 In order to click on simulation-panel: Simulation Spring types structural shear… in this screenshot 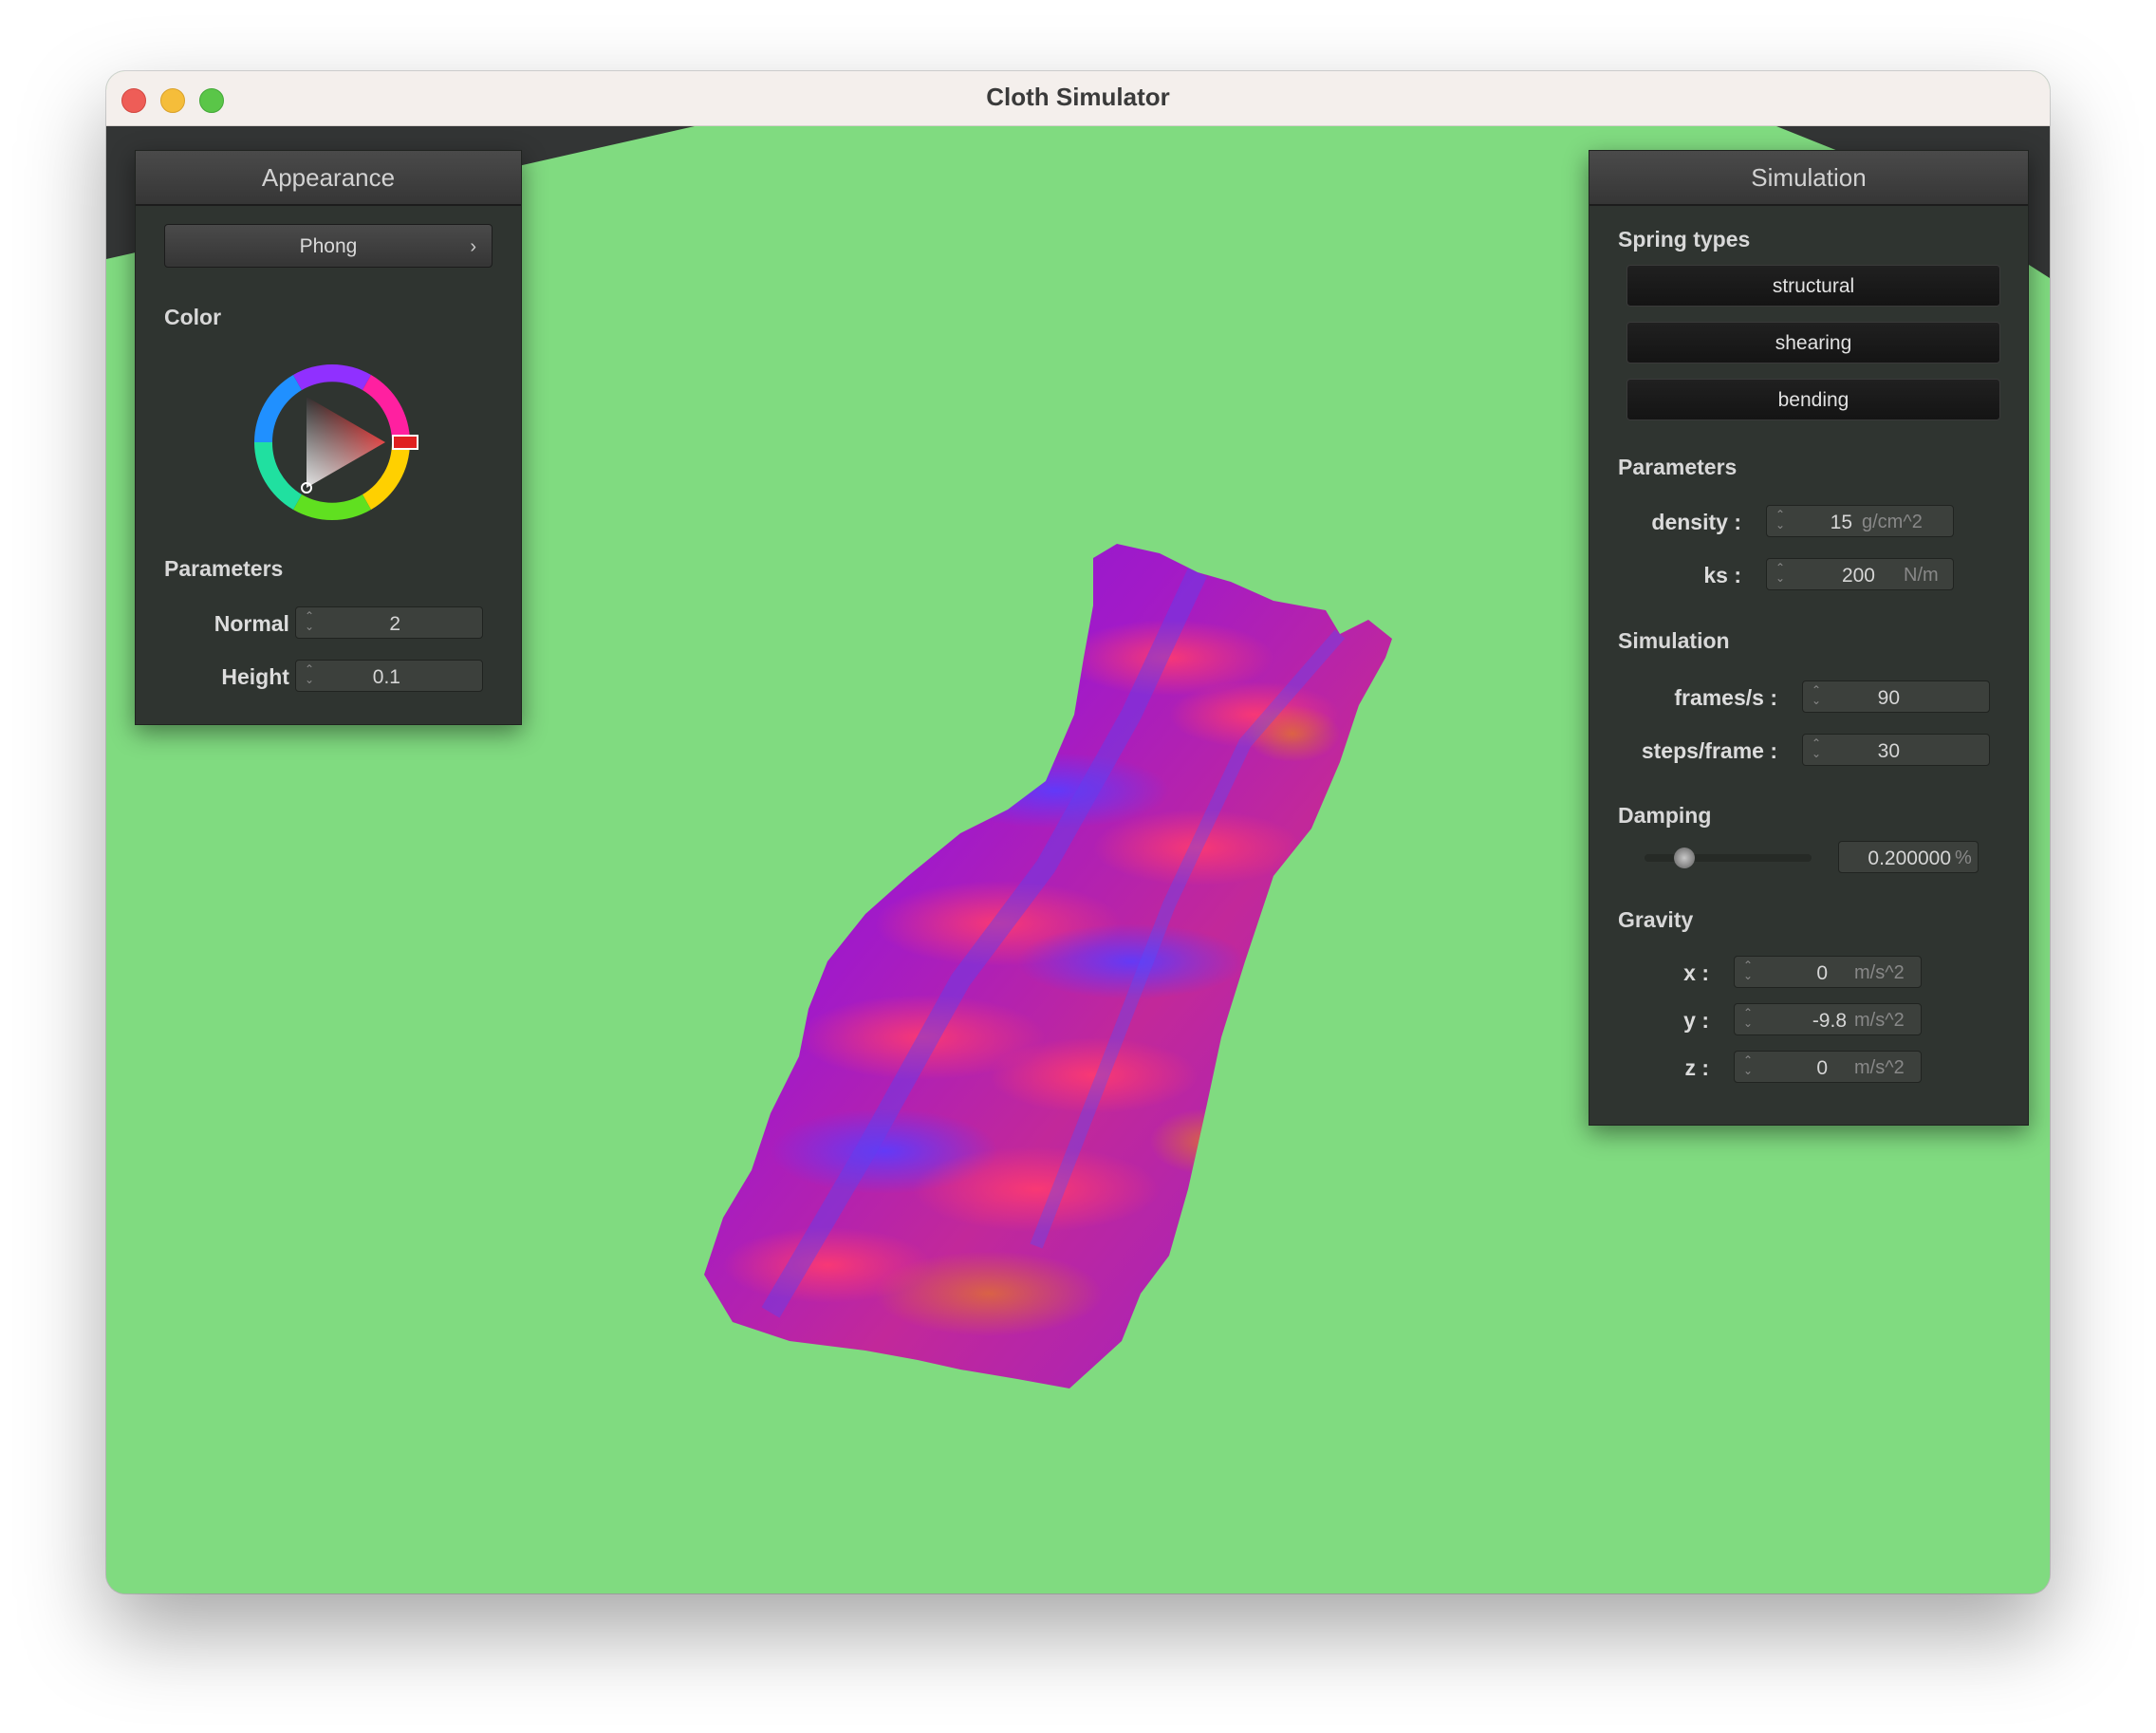, I will do `click(1809, 638)`.